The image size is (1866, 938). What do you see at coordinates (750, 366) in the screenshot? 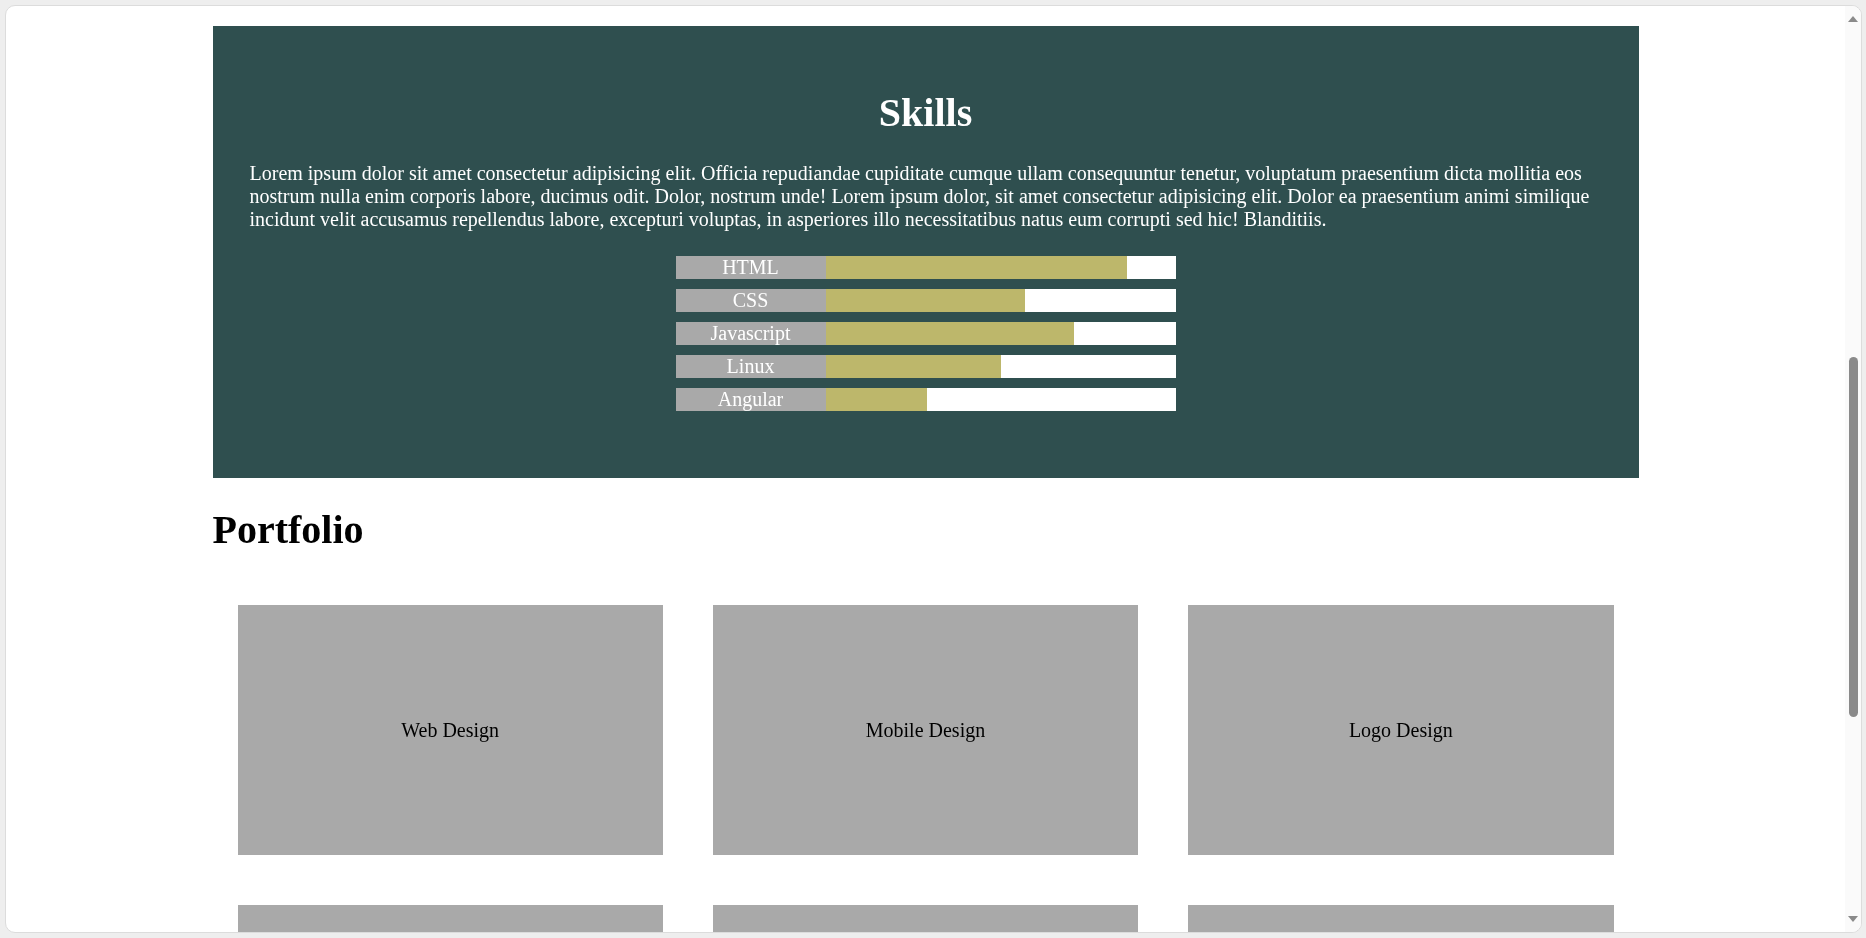
I see `skill-label: Linux` at bounding box center [750, 366].